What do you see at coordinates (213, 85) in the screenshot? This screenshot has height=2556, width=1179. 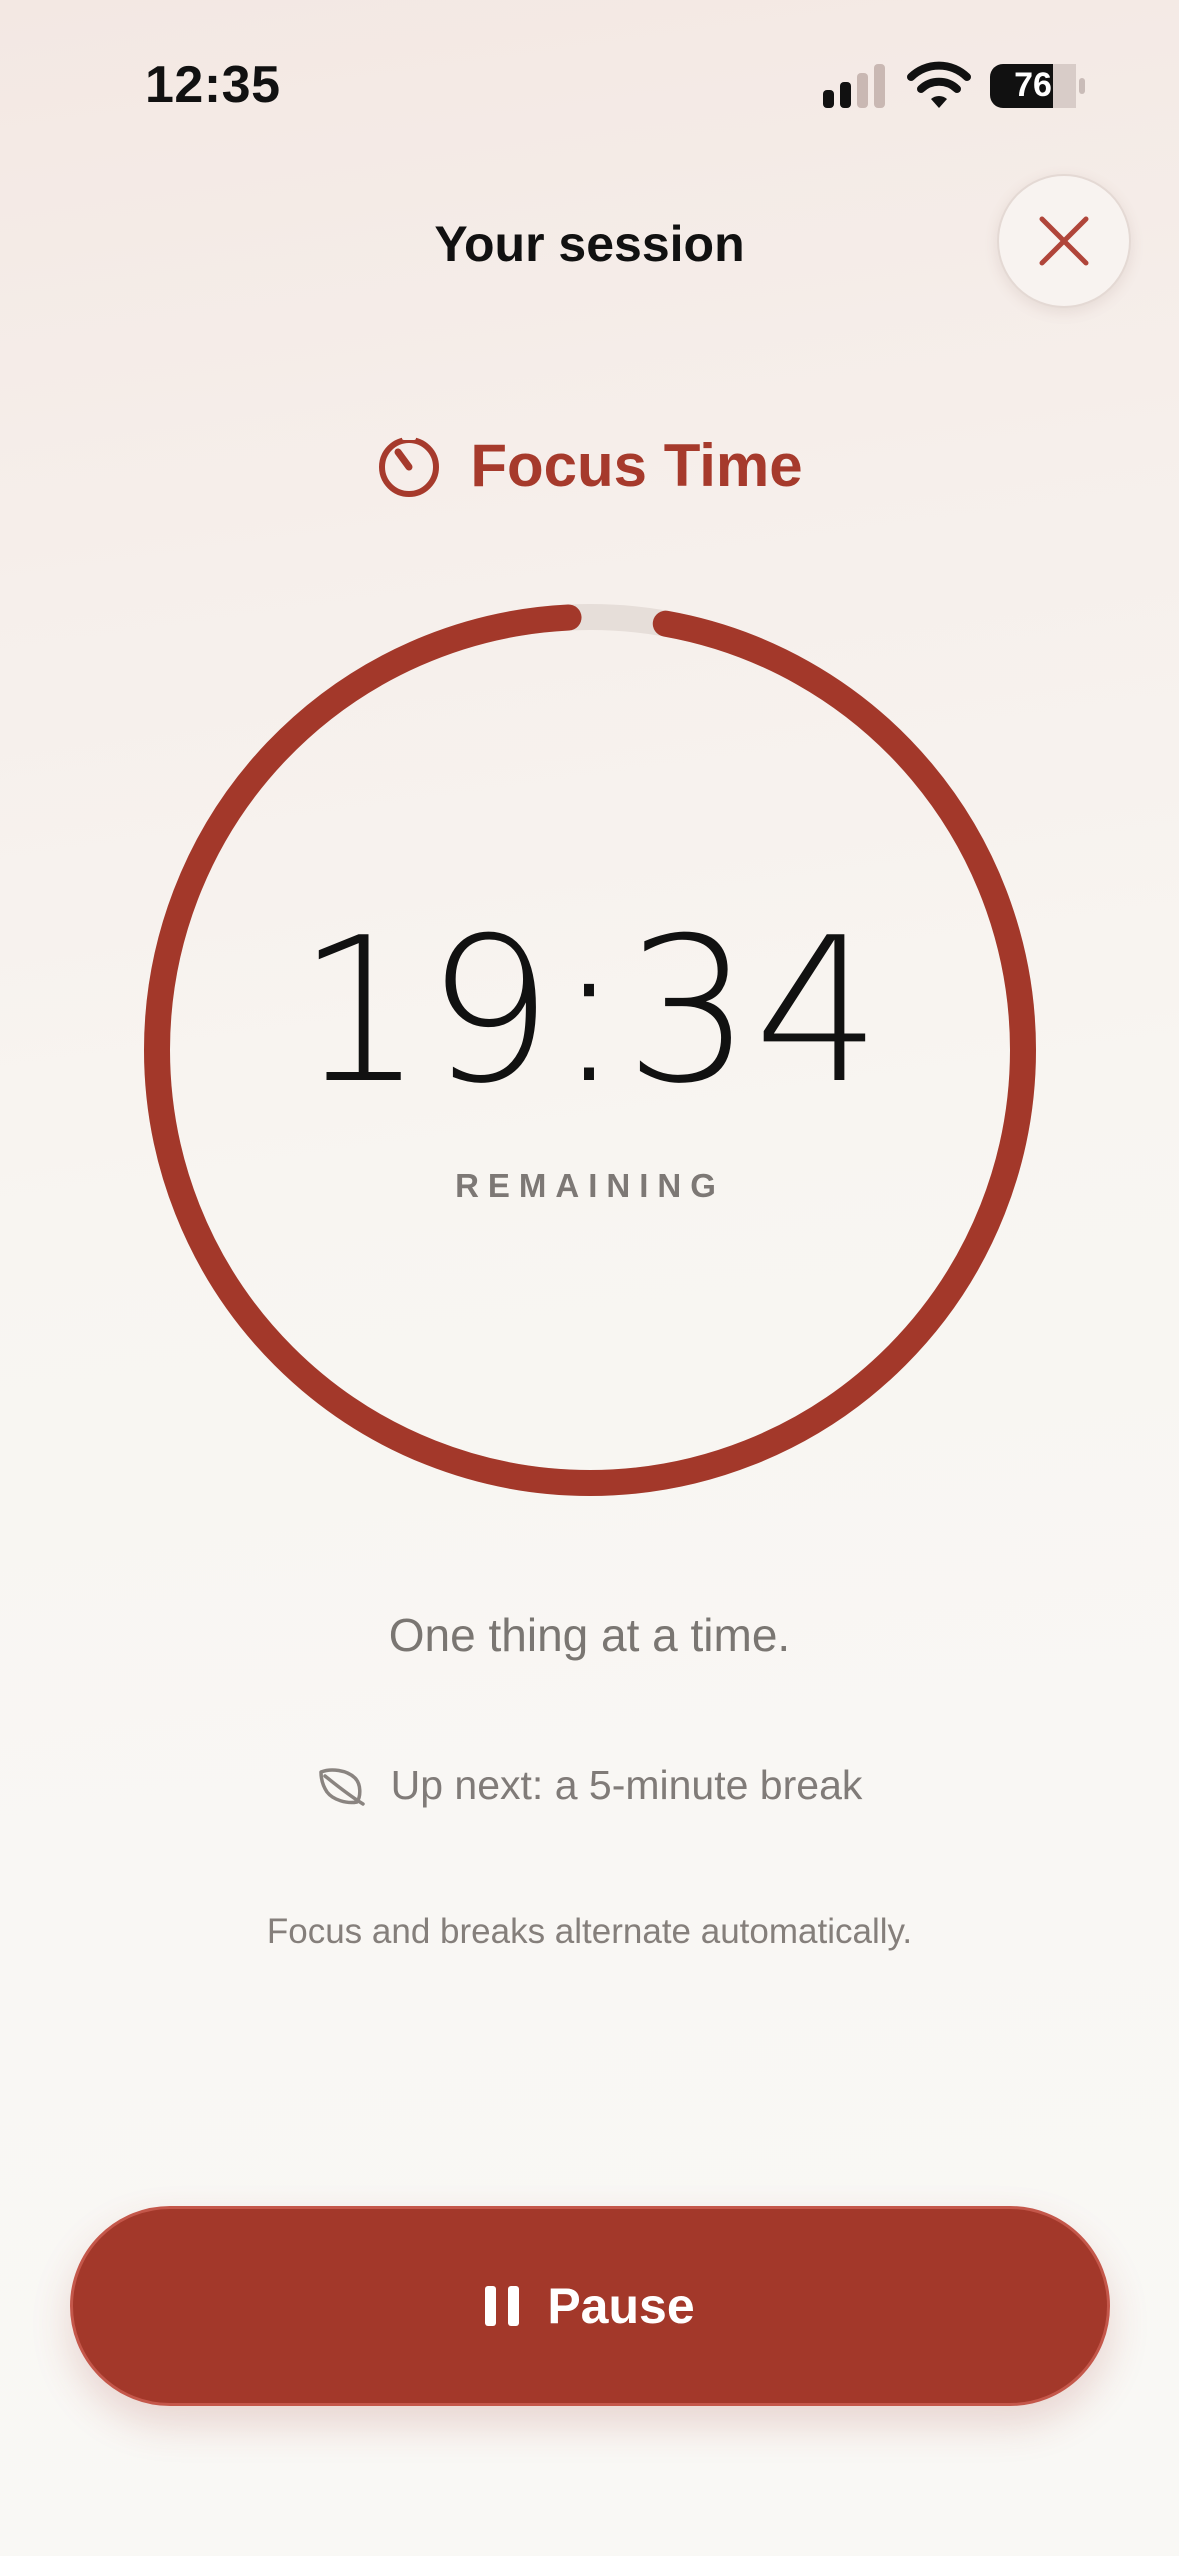 I see `status-time: 12:35` at bounding box center [213, 85].